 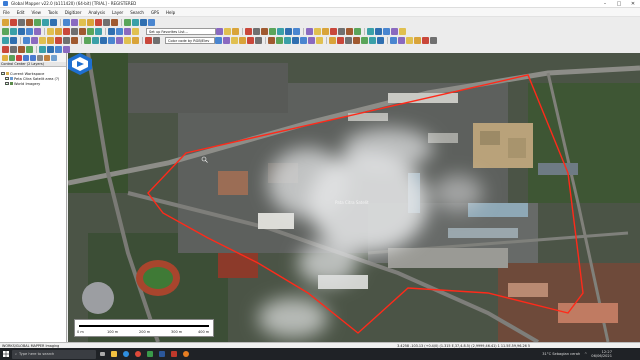 I want to click on zoom-to-layer-icon, so click(x=54, y=57).